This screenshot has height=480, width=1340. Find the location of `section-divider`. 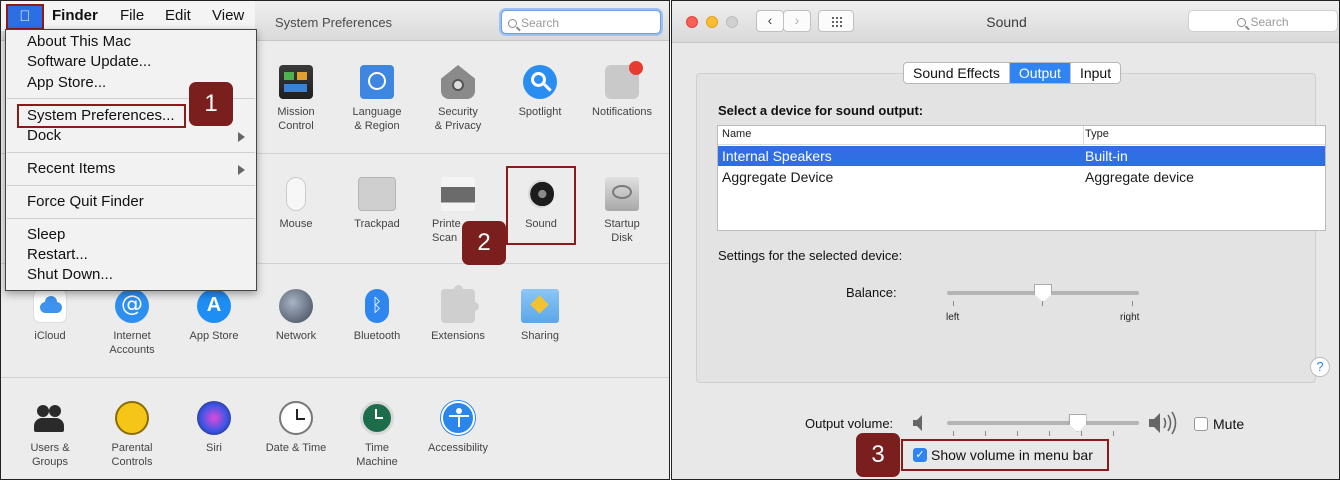

section-divider is located at coordinates (335, 377).